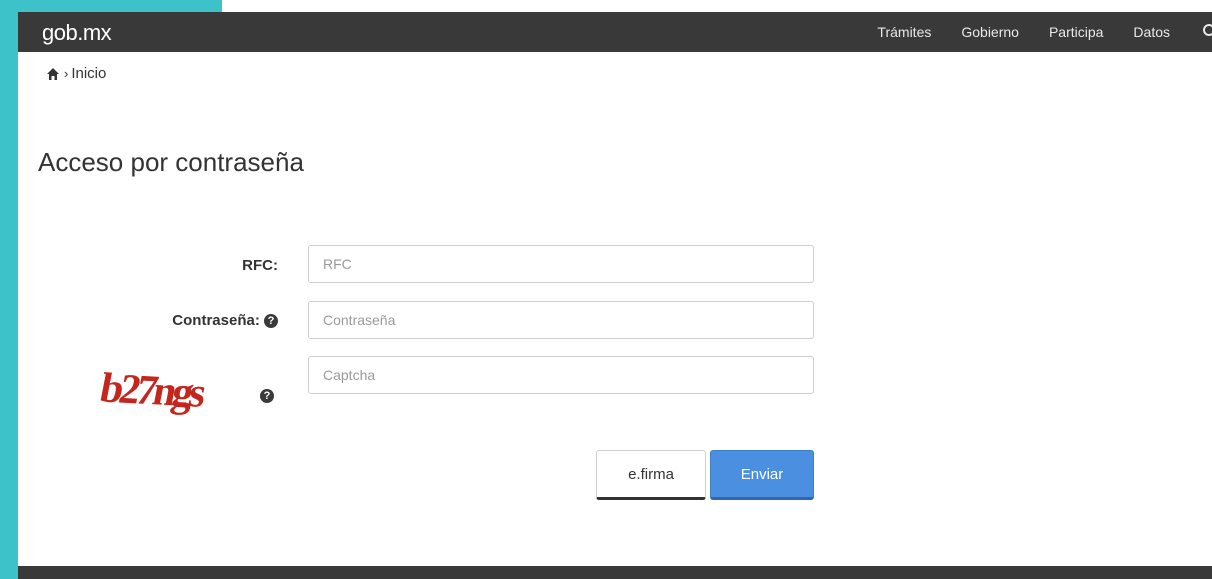 The image size is (1212, 579). What do you see at coordinates (615, 32) in the screenshot?
I see `top-navigation-bar: gob.mx Trámites Gobierno Participa Datos` at bounding box center [615, 32].